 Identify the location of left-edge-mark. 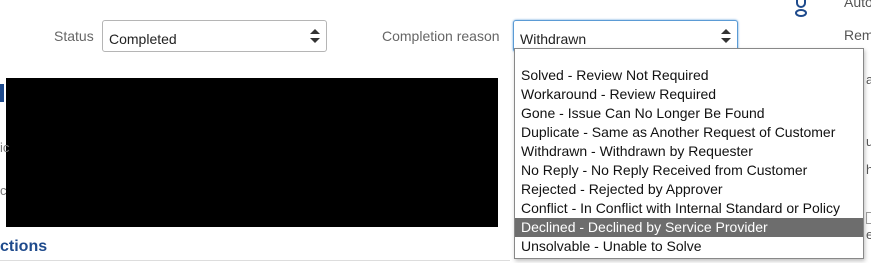
(2, 93).